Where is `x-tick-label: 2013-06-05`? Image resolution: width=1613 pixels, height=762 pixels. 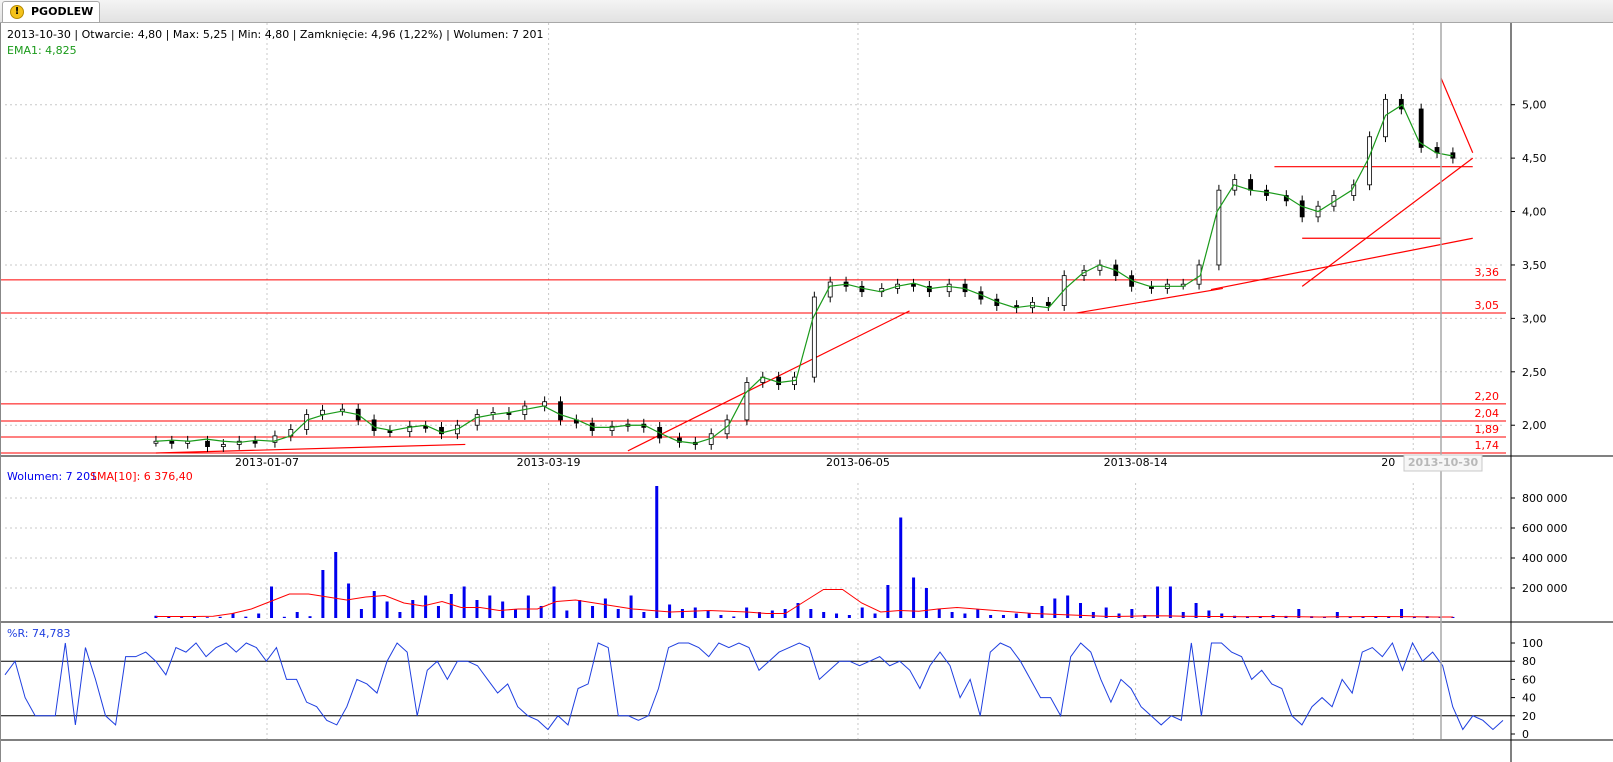
x-tick-label: 2013-06-05 is located at coordinates (858, 462).